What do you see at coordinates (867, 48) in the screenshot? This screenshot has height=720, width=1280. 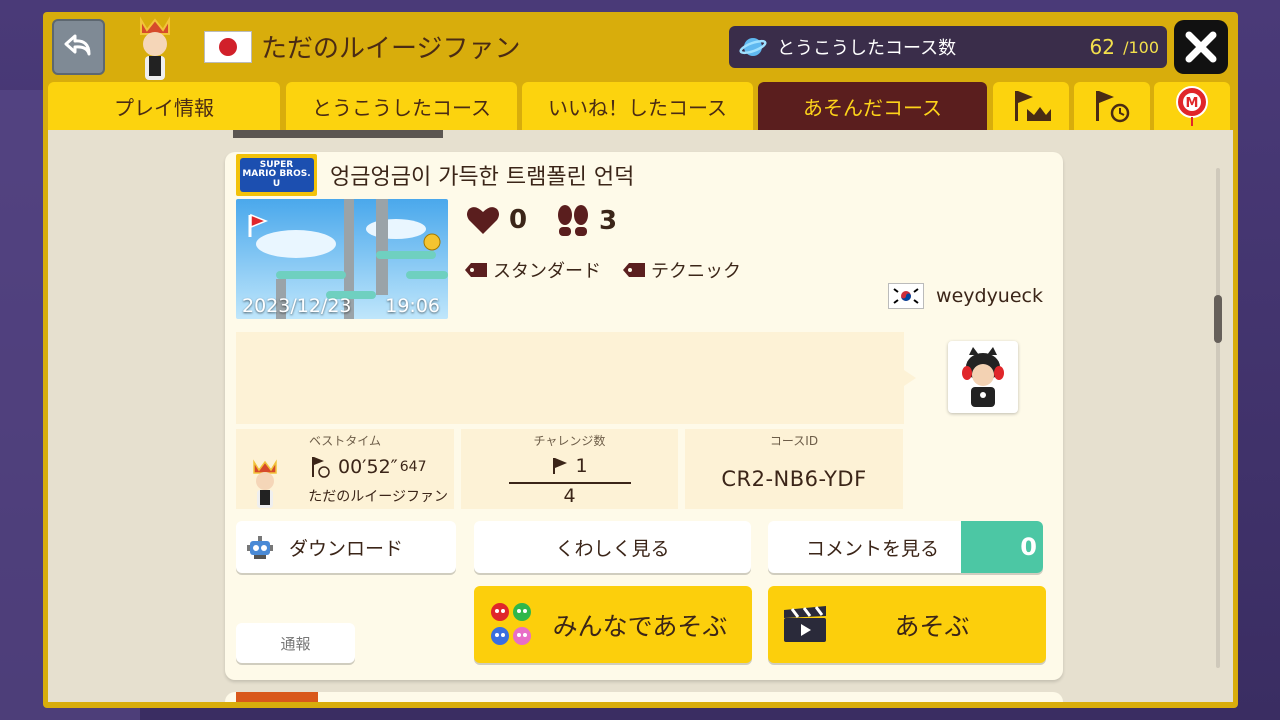 I see `uploaded-label: とうこうしたコース数` at bounding box center [867, 48].